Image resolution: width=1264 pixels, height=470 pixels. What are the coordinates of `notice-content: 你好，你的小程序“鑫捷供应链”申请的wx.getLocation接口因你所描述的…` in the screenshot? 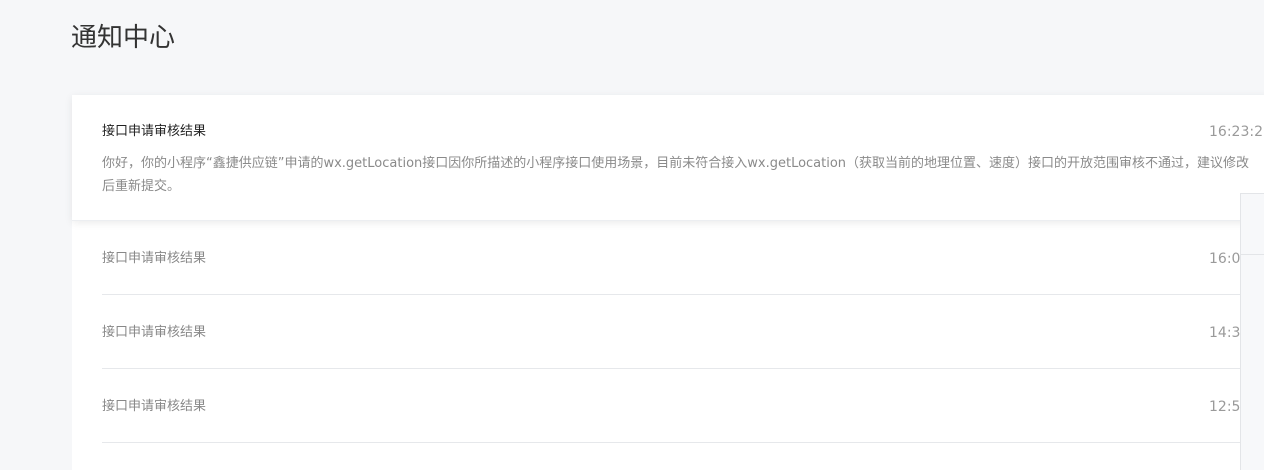 It's located at (676, 175).